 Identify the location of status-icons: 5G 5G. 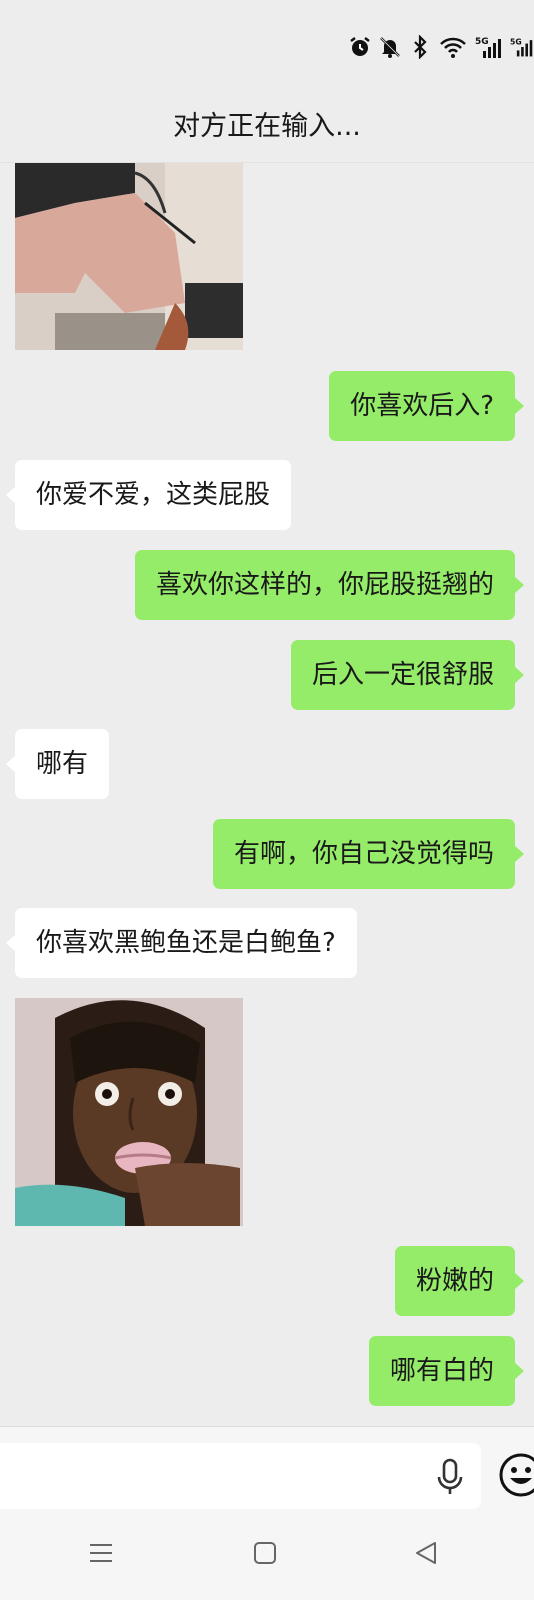
(441, 47).